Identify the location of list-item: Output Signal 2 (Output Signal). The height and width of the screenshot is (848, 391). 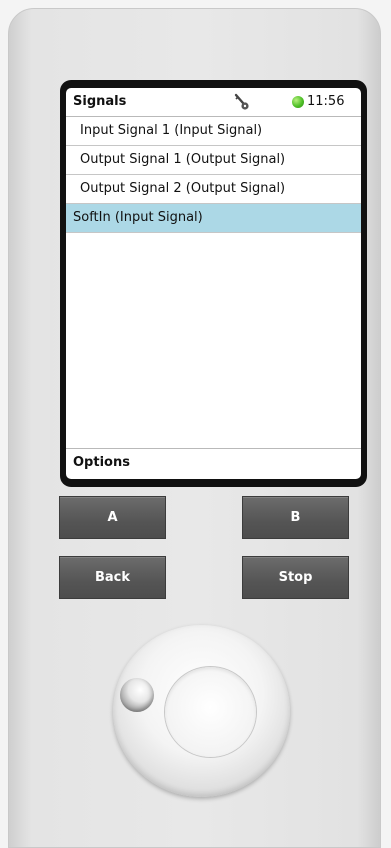
(213, 189).